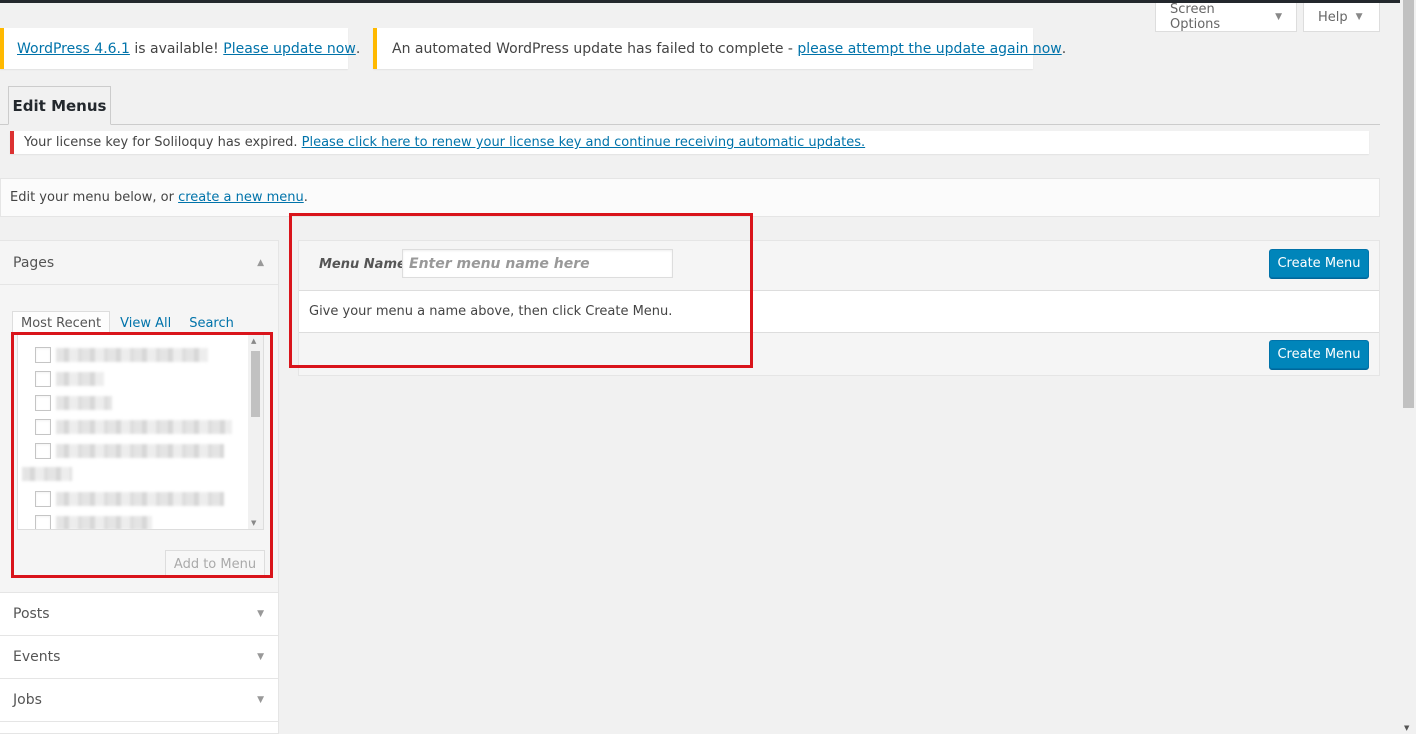 The width and height of the screenshot is (1416, 734). What do you see at coordinates (929, 49) in the screenshot?
I see `attempt-update-link: please attempt the update again now` at bounding box center [929, 49].